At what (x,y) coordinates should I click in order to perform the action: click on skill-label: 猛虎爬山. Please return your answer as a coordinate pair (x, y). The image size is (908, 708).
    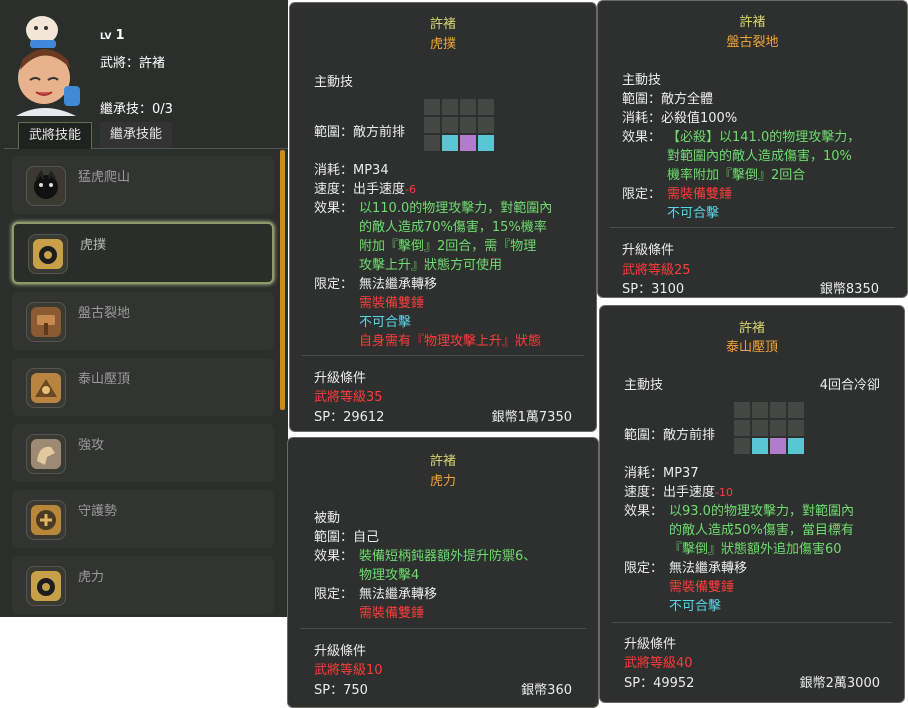
    Looking at the image, I should click on (104, 177).